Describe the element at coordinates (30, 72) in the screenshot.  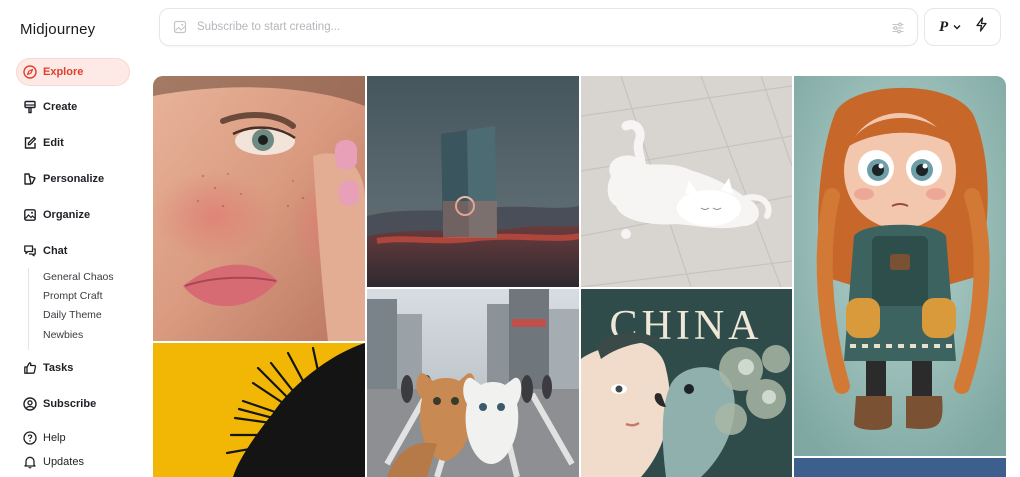
I see `compass-icon` at that location.